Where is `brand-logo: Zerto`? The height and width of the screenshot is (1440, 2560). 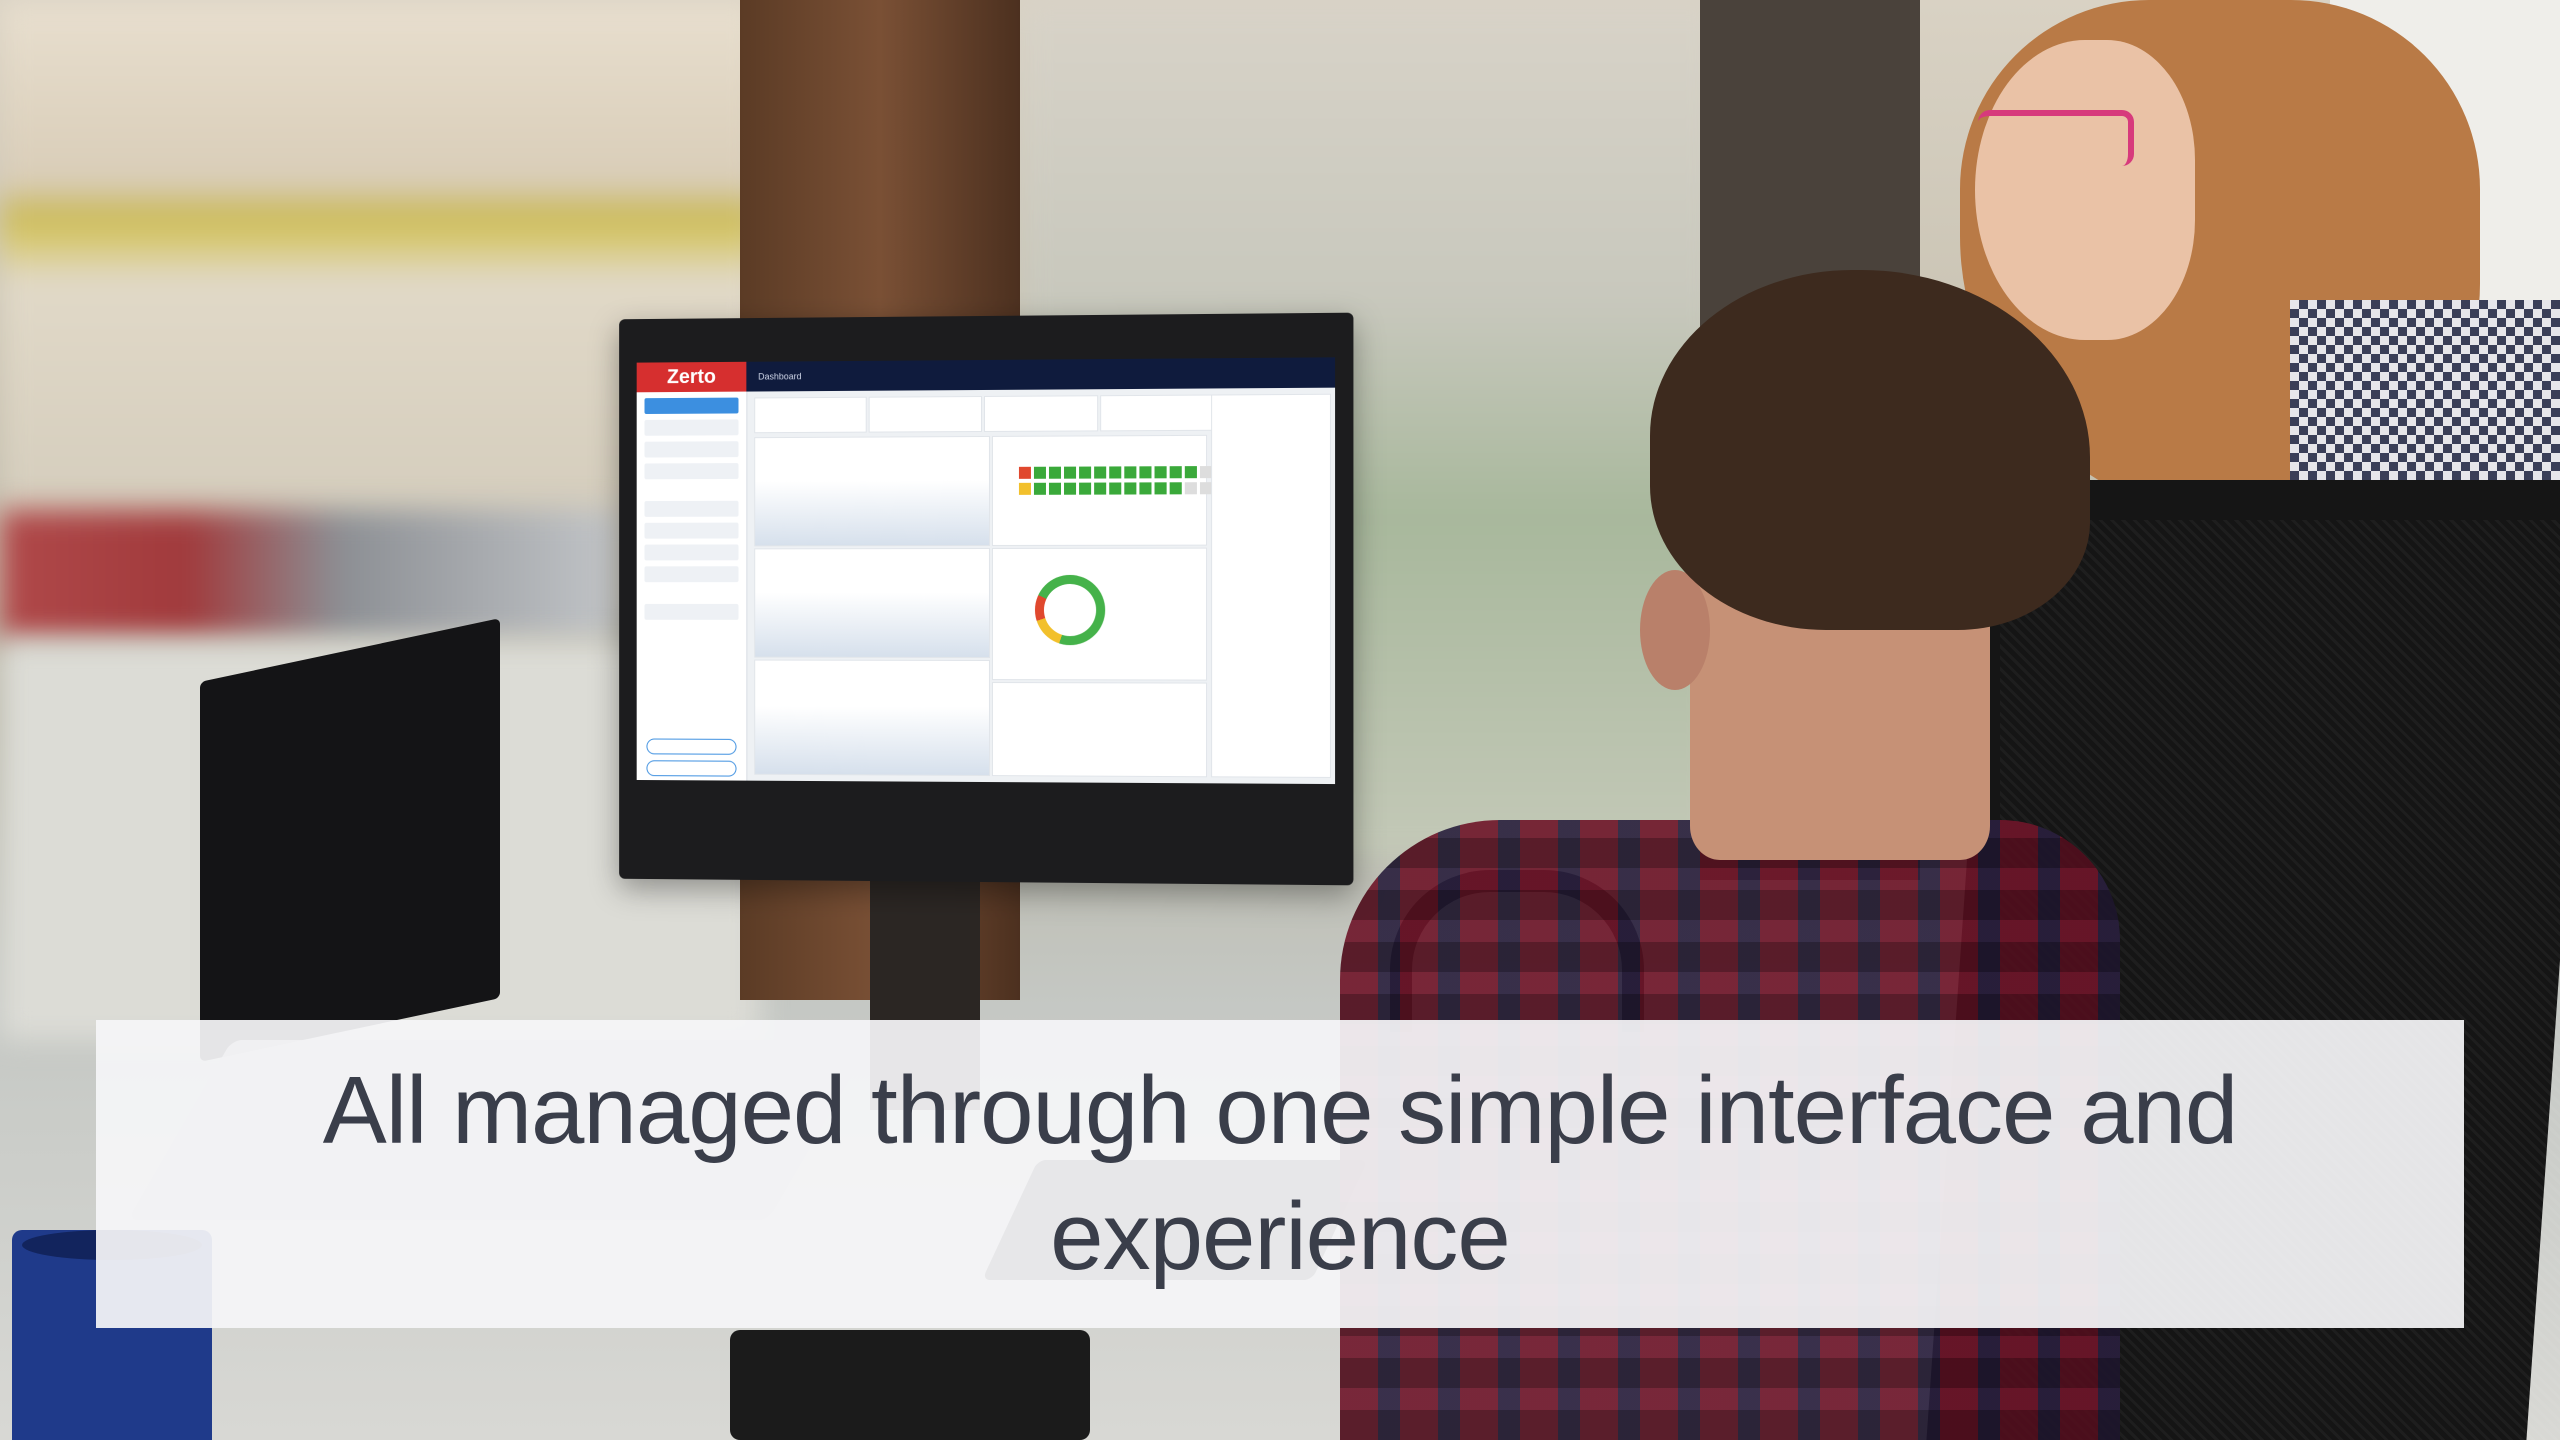
brand-logo: Zerto is located at coordinates (691, 377).